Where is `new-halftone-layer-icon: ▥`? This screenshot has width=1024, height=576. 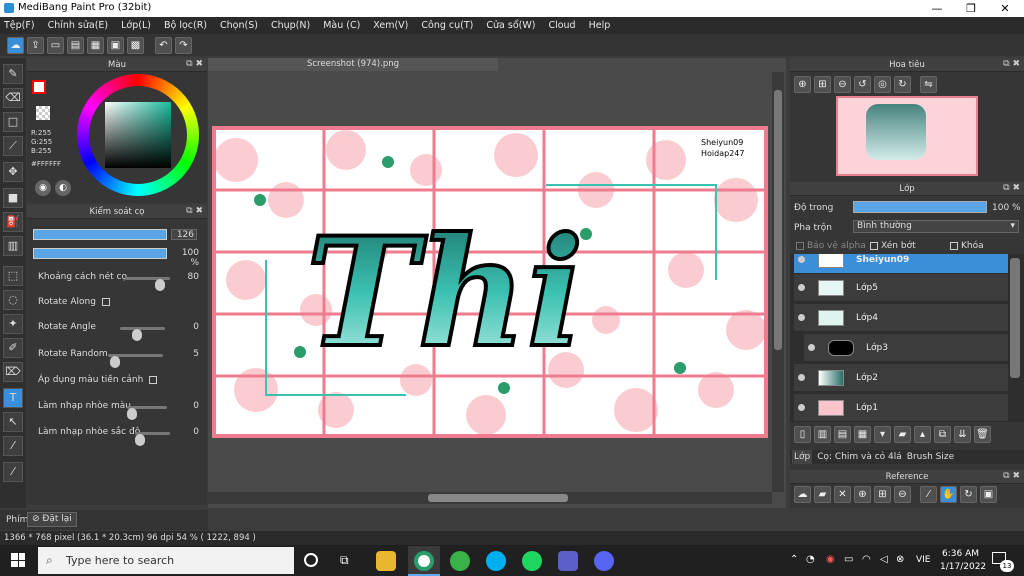 new-halftone-layer-icon: ▥ is located at coordinates (822, 434).